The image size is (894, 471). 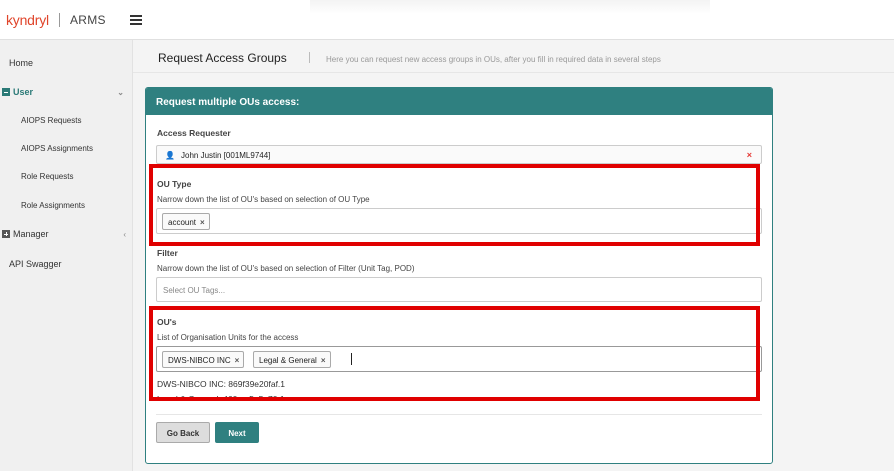 I want to click on sidebar-item-label: User, so click(x=23, y=92).